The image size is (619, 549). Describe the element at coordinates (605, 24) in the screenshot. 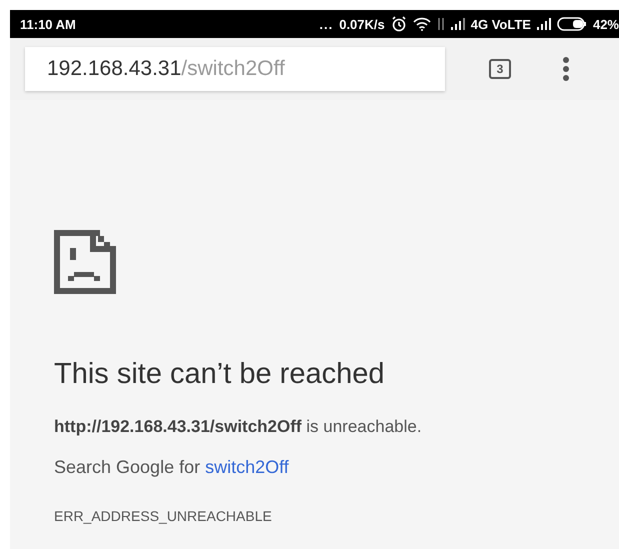

I see `battery-percent: 42%` at that location.